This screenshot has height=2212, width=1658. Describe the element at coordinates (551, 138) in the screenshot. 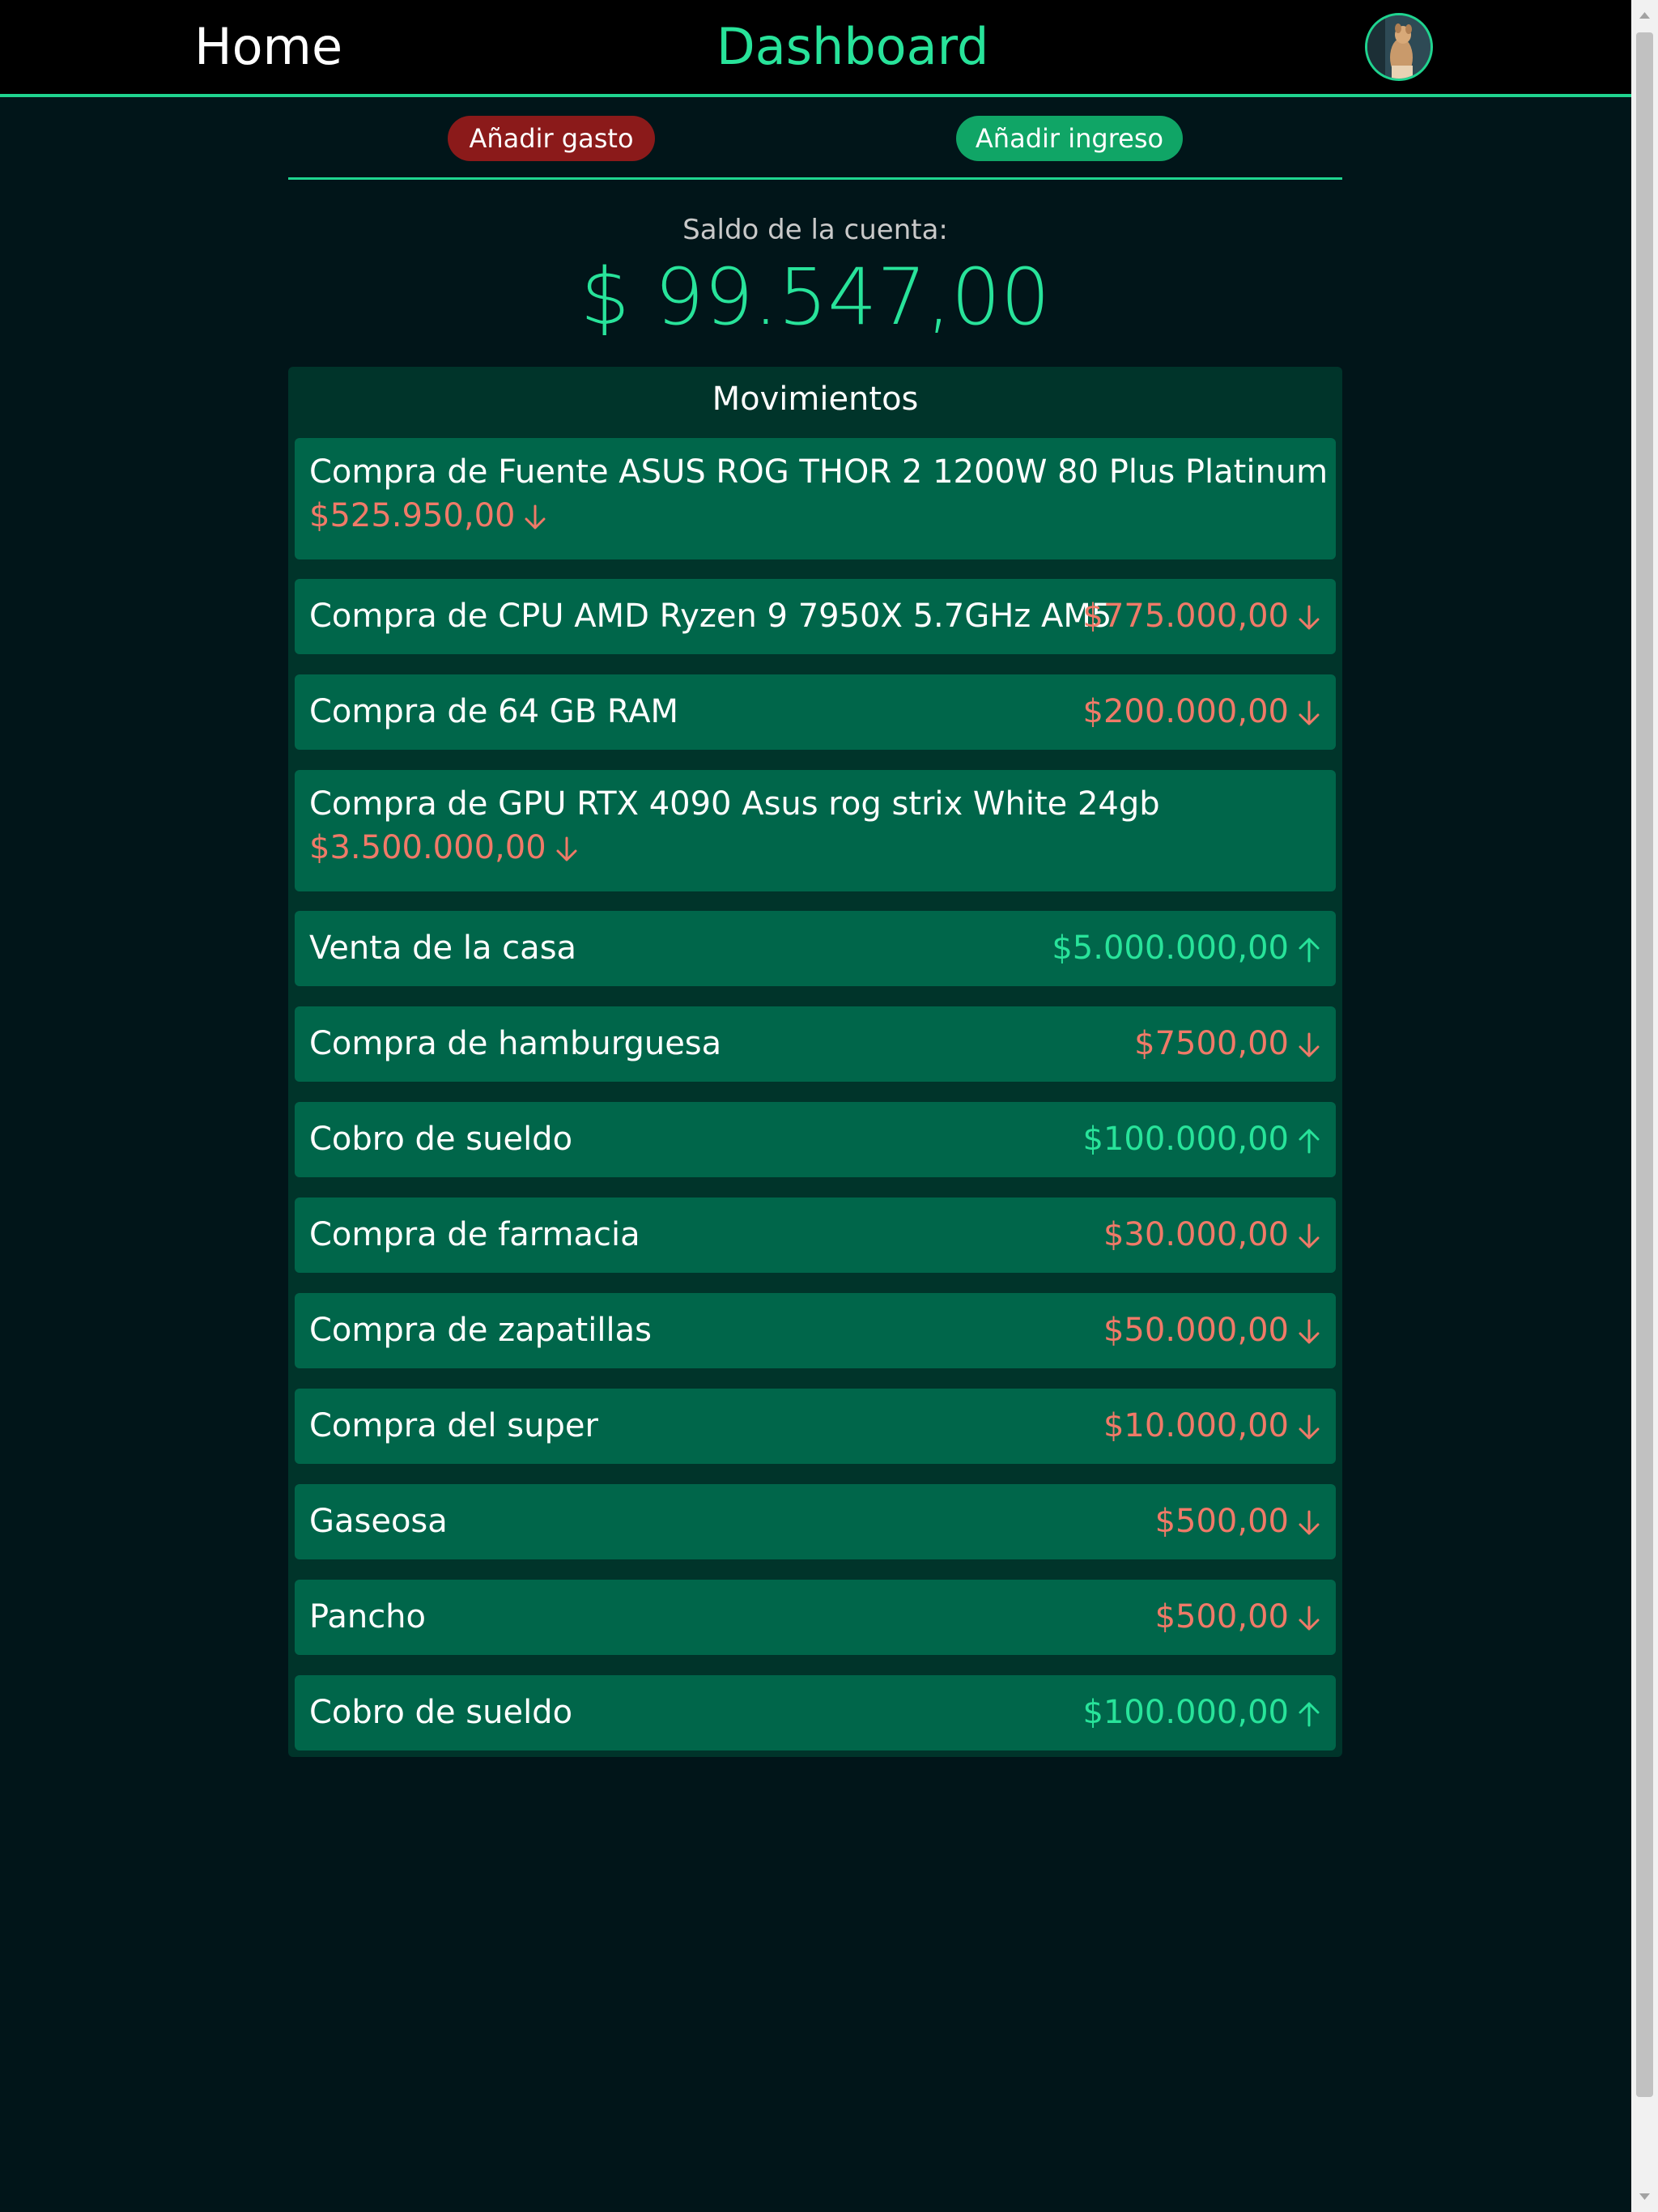

I see `add-expense-button: Añadir gasto` at that location.